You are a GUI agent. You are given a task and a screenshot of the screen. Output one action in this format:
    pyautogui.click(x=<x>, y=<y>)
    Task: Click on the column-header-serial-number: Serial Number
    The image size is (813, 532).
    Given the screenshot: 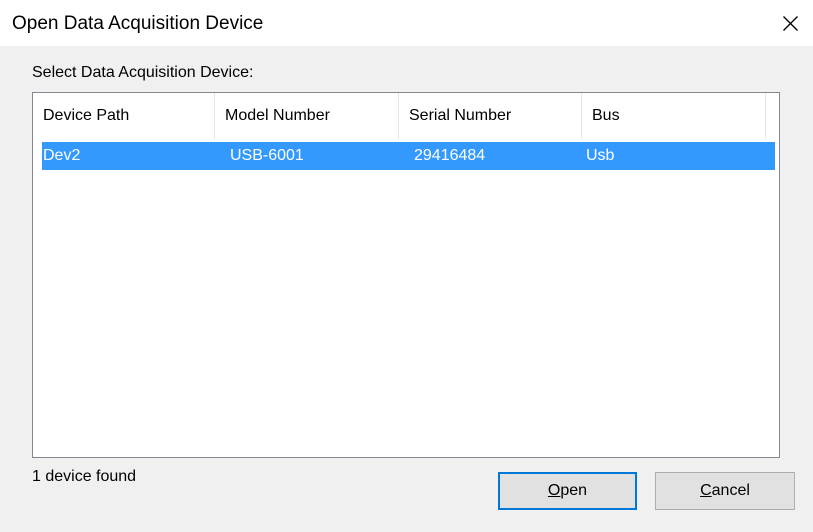 What is the action you would take?
    pyautogui.click(x=490, y=116)
    